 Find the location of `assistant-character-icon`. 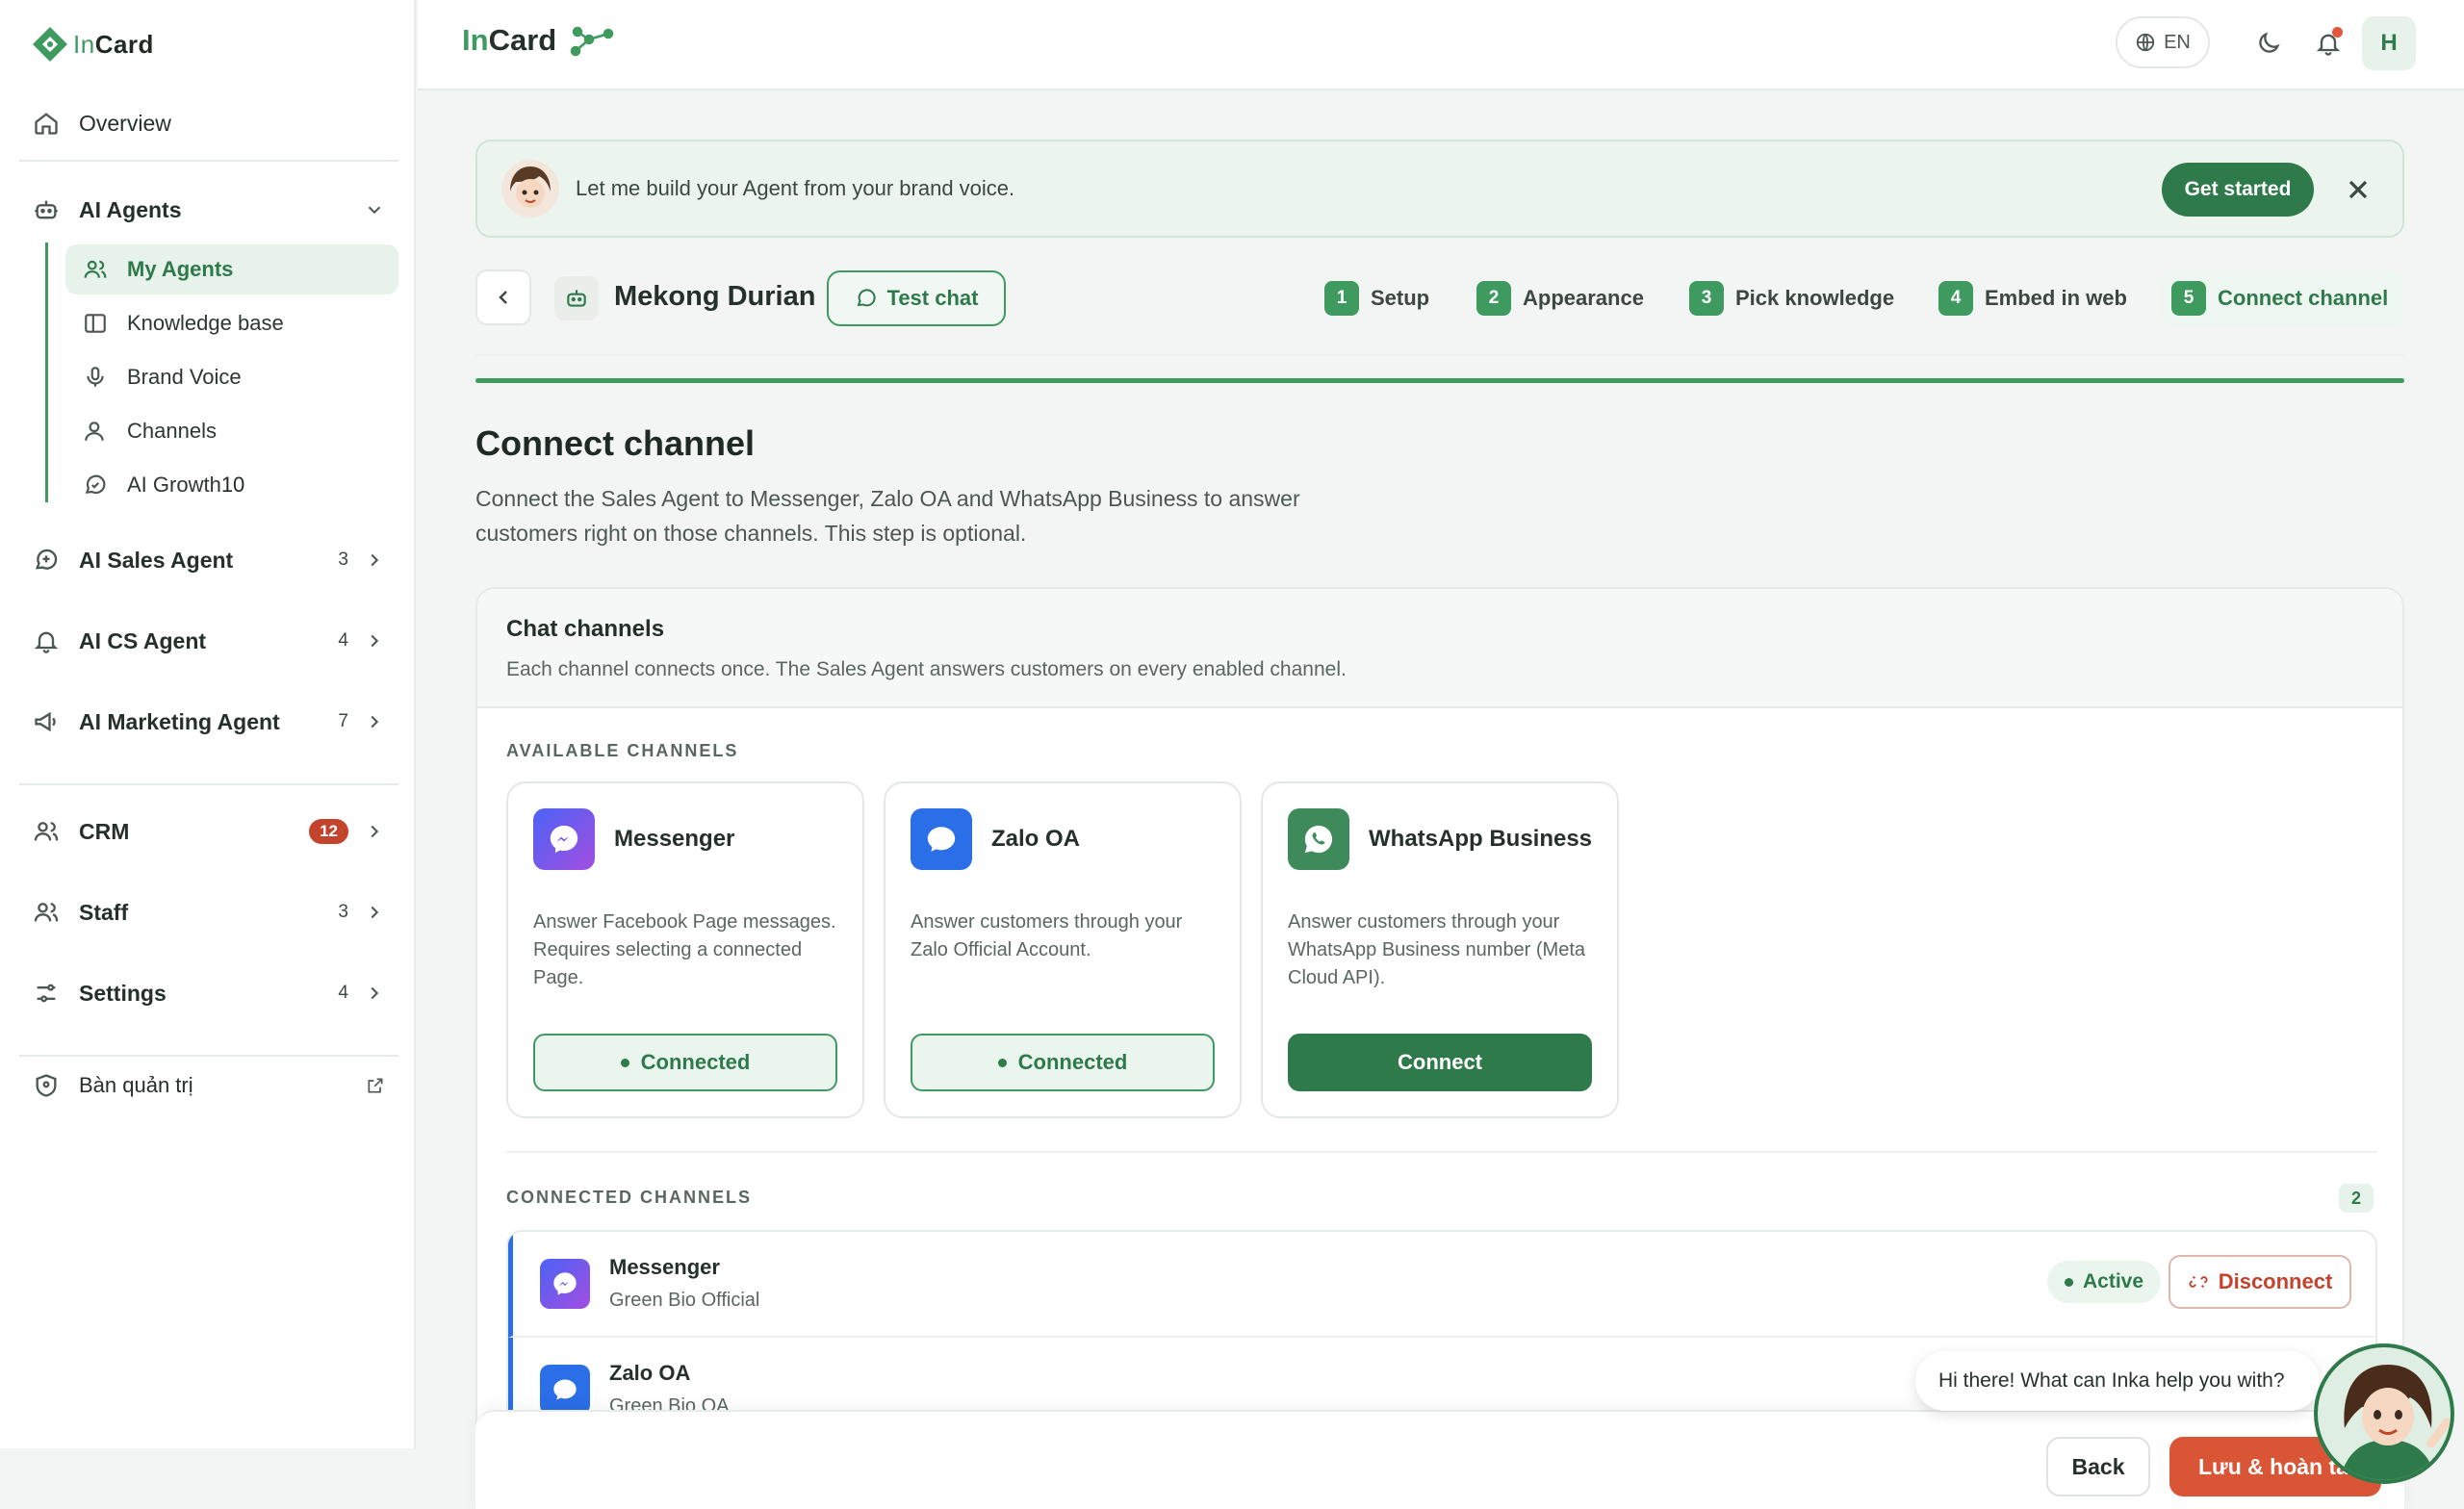

assistant-character-icon is located at coordinates (2384, 1413).